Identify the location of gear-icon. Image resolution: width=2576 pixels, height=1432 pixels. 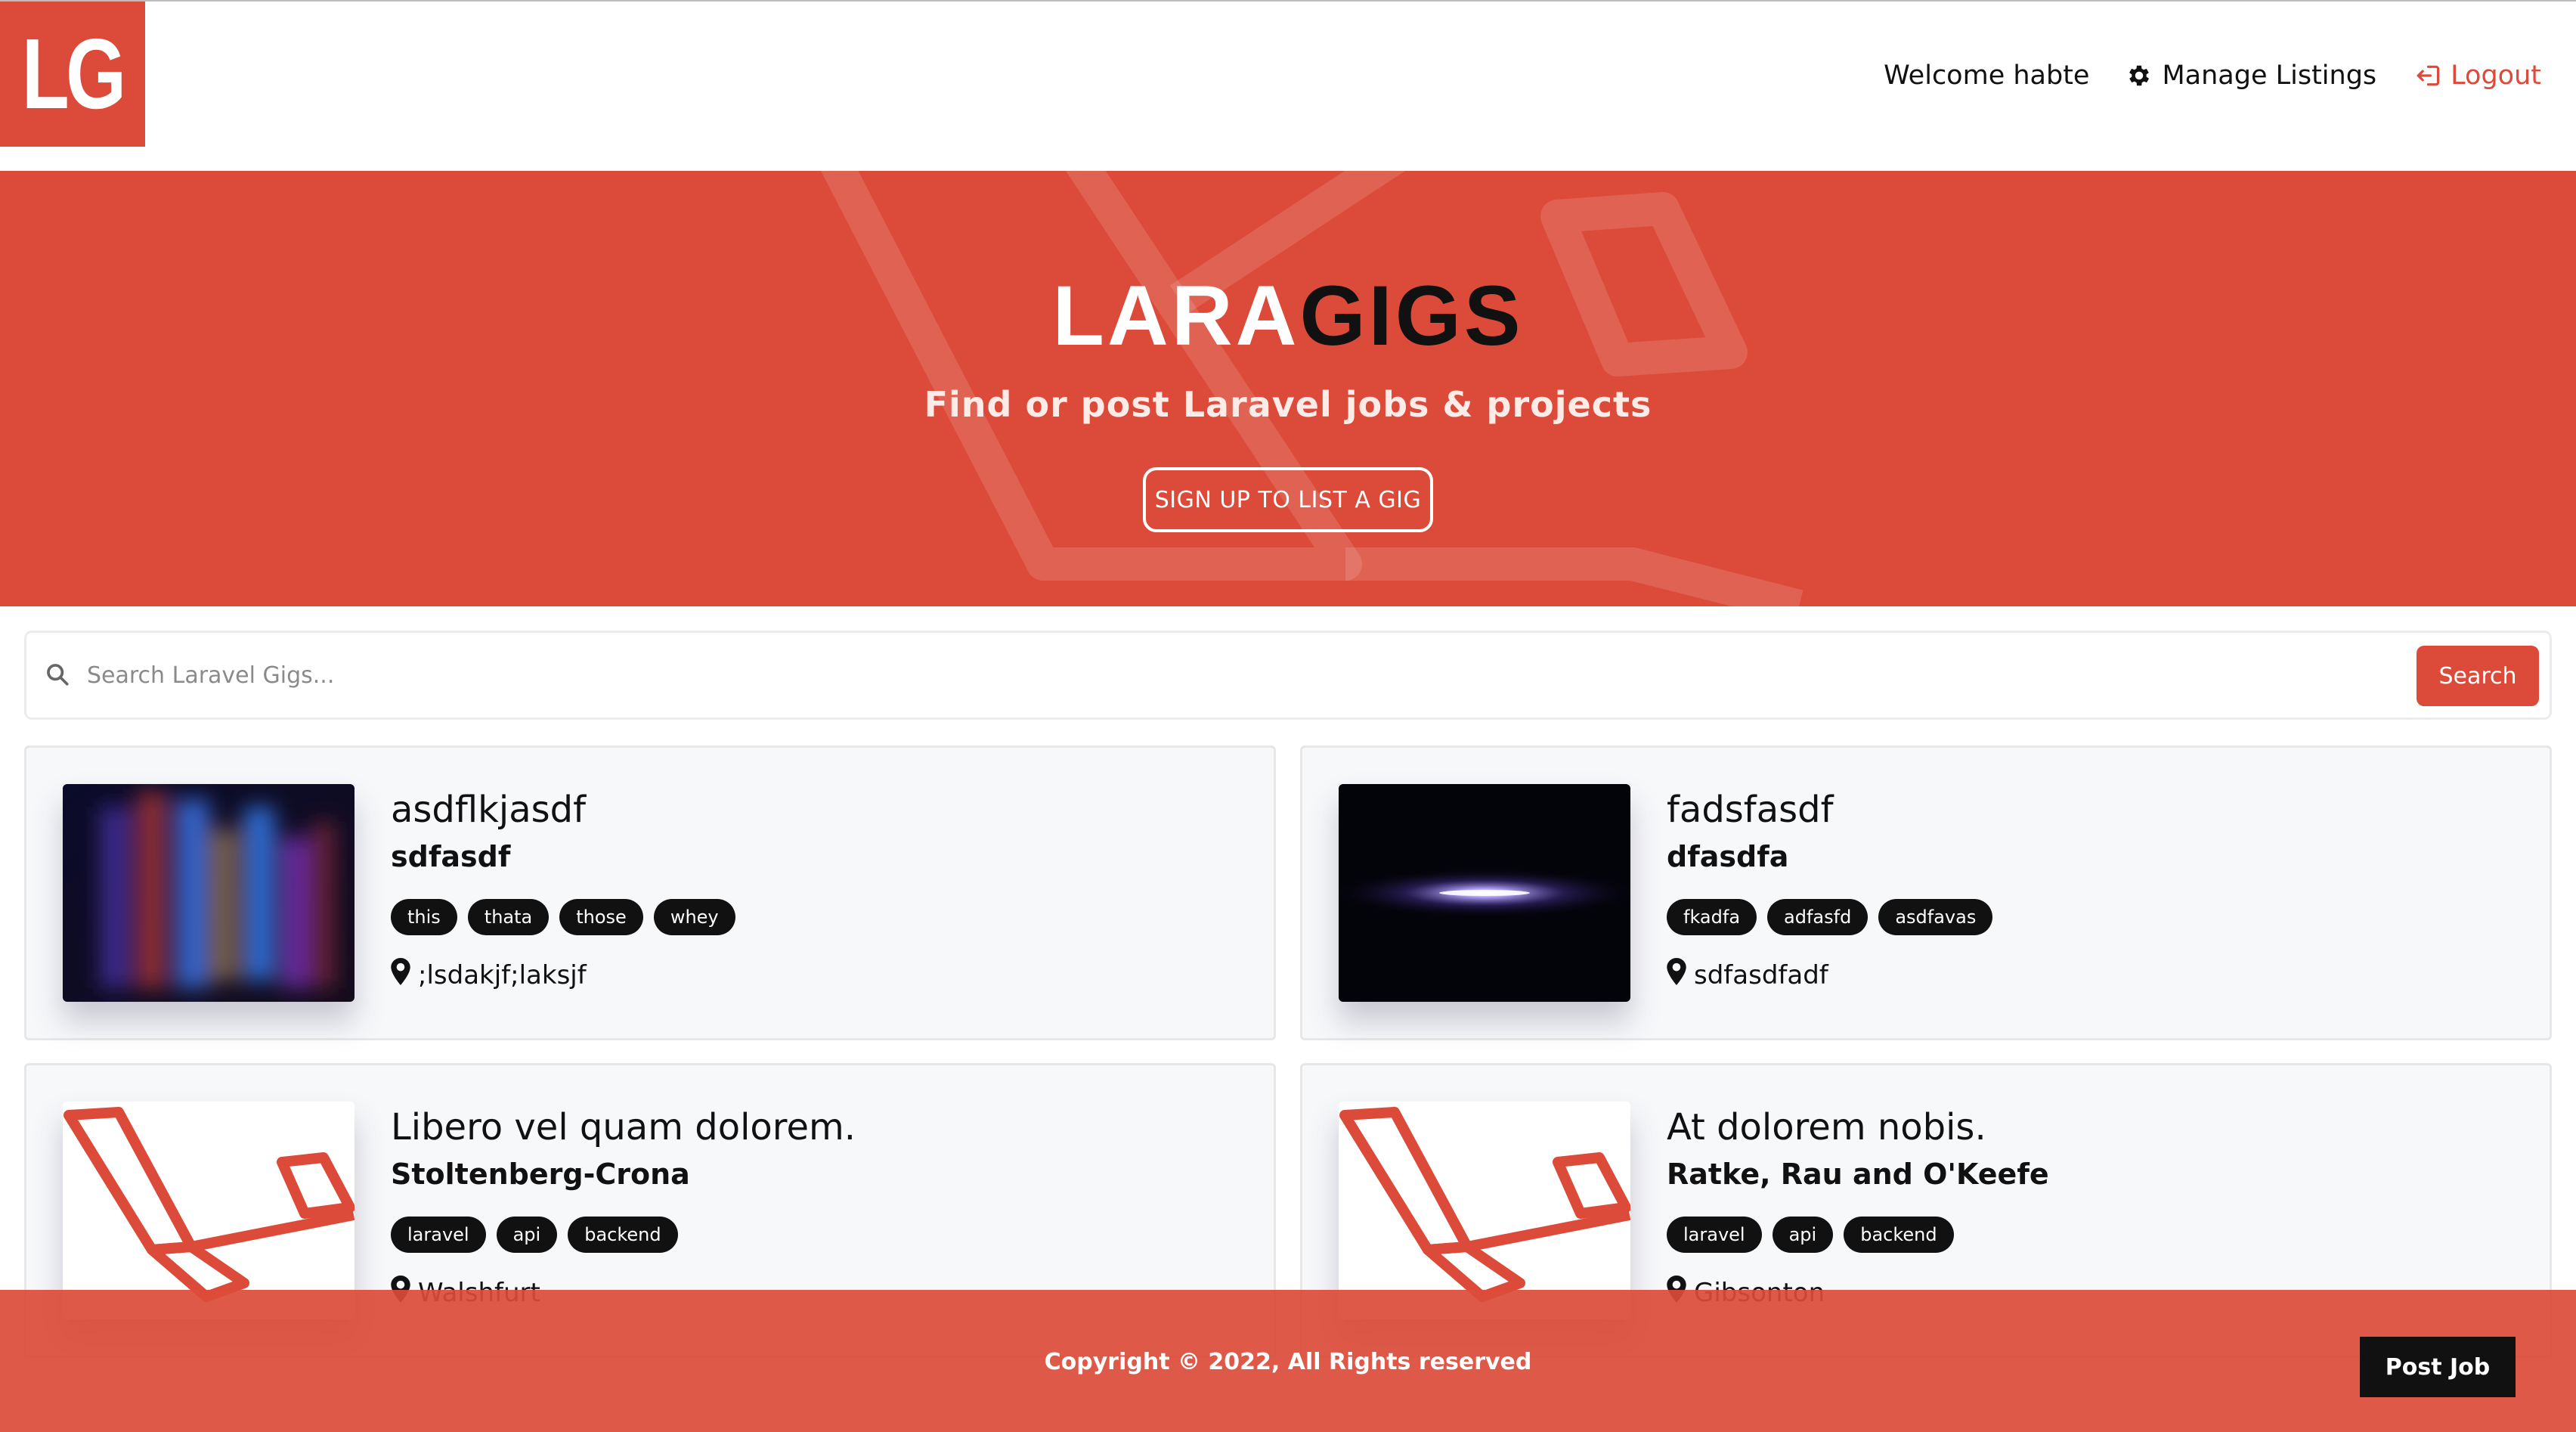
(2139, 75).